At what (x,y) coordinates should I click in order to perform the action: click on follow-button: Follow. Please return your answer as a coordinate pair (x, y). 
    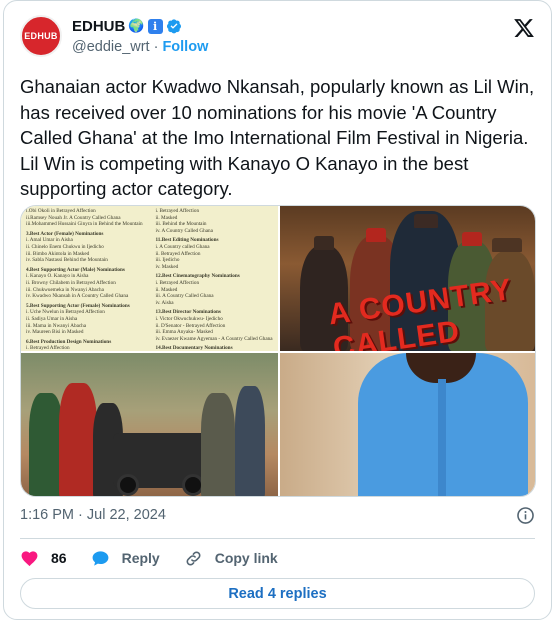
    Looking at the image, I should click on (185, 47).